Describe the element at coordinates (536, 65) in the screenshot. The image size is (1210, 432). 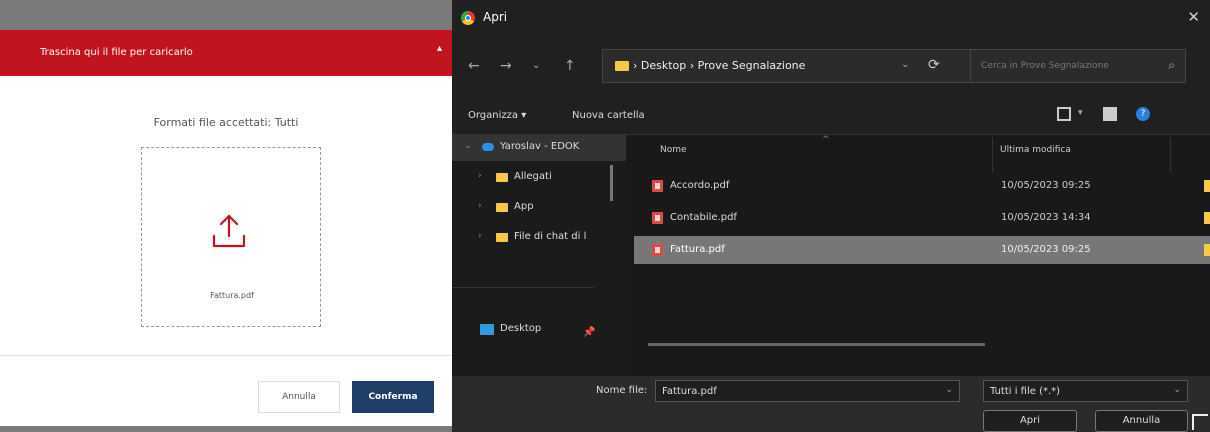
I see `recent-locations-chevron-icon: ⌄` at that location.